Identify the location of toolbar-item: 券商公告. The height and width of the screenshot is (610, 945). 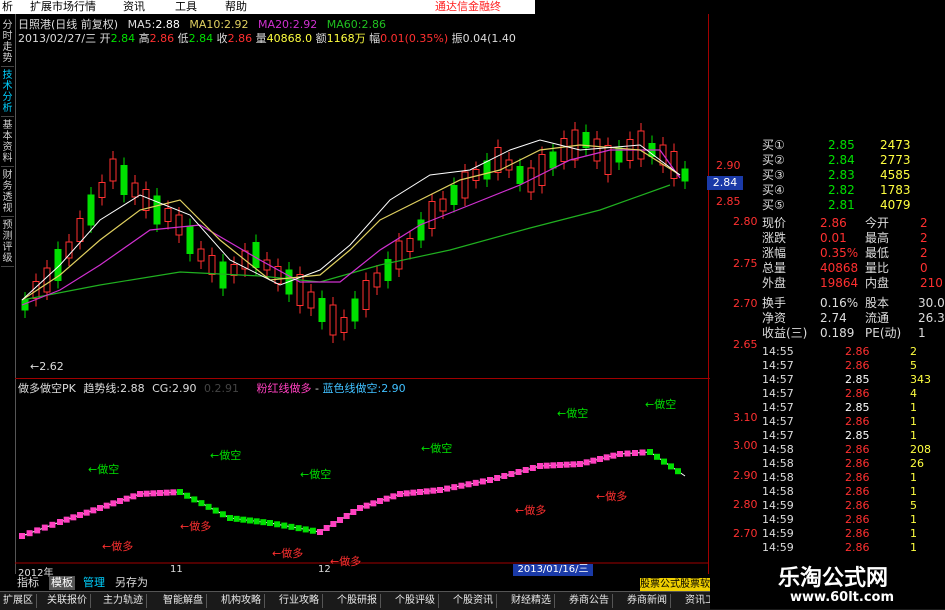
(589, 601).